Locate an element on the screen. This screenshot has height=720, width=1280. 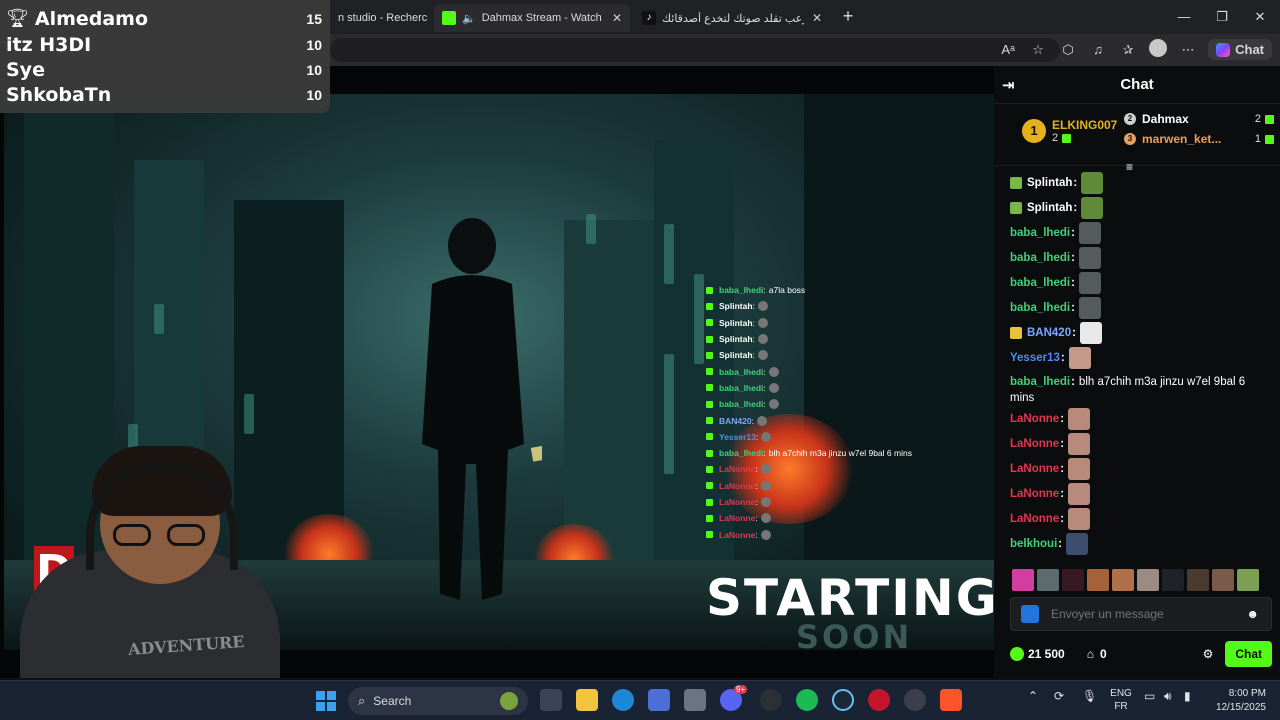
spotify-icon is located at coordinates (807, 700).